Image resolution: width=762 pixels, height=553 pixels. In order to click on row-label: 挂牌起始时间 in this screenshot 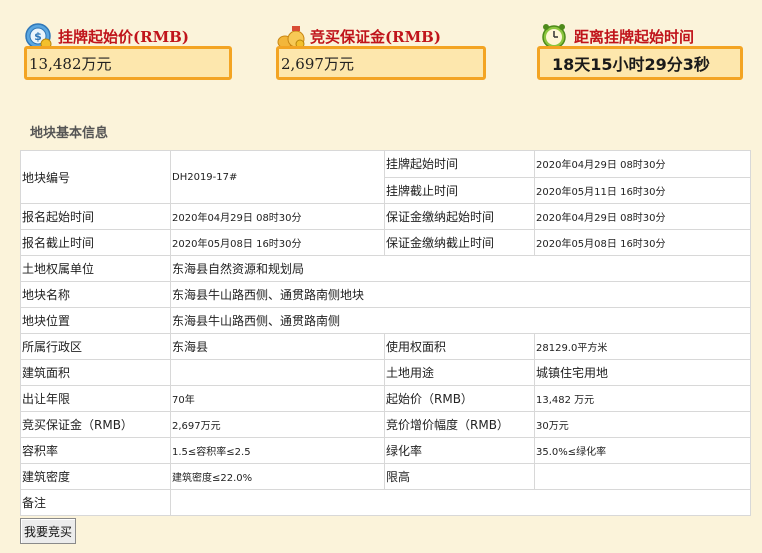, I will do `click(459, 164)`.